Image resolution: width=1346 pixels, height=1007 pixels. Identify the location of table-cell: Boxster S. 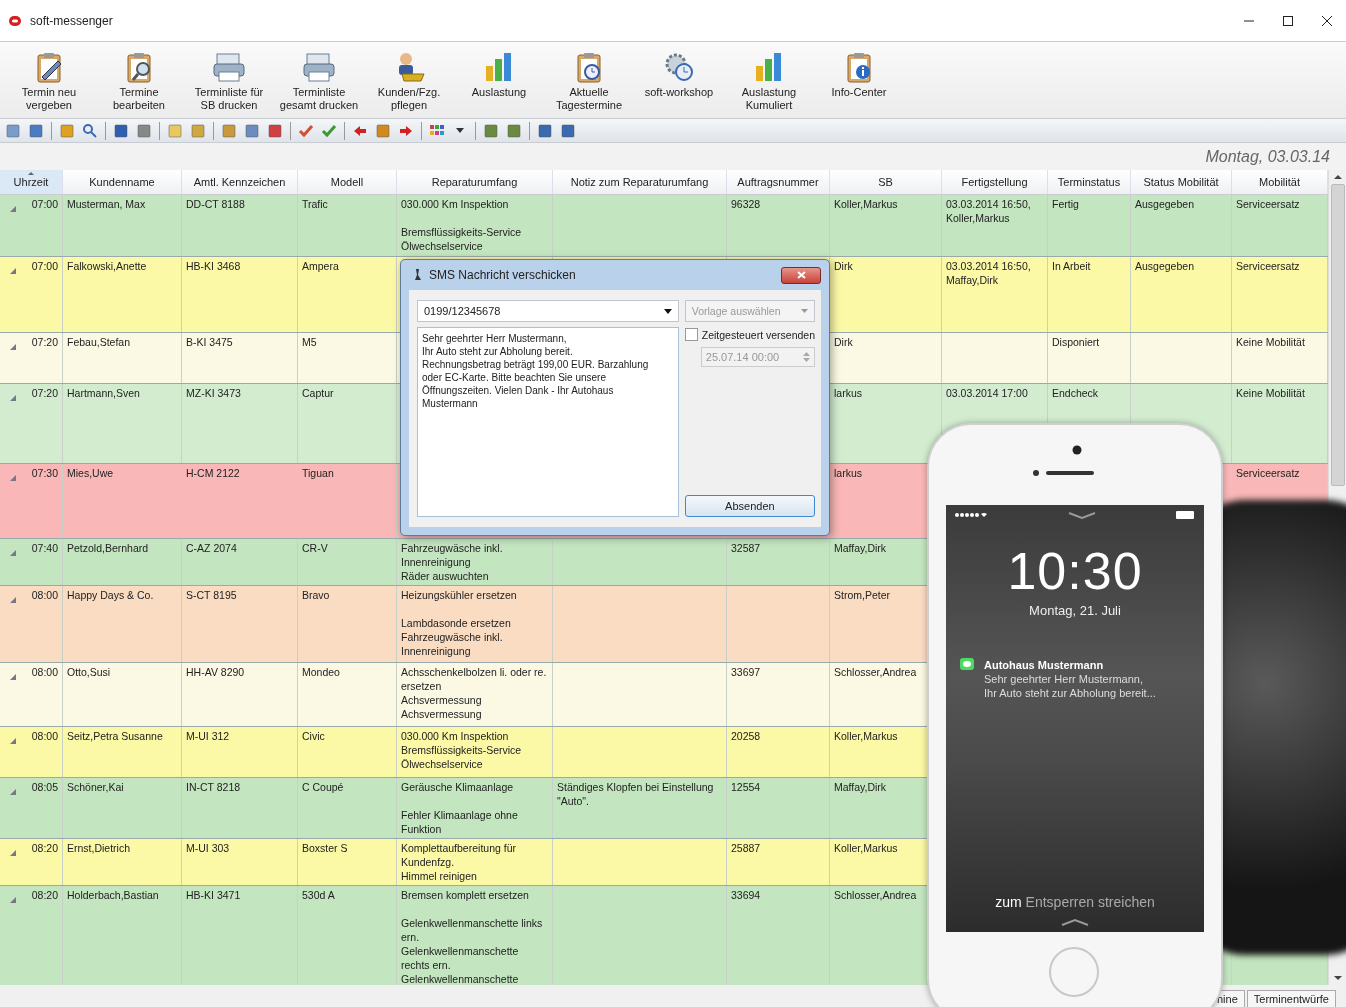
(325, 848).